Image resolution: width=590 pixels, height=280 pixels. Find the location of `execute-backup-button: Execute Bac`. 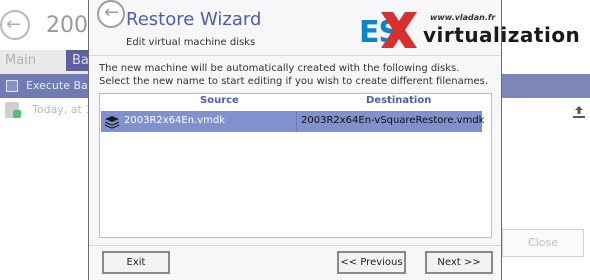

execute-backup-button: Execute Bac is located at coordinates (50, 86).